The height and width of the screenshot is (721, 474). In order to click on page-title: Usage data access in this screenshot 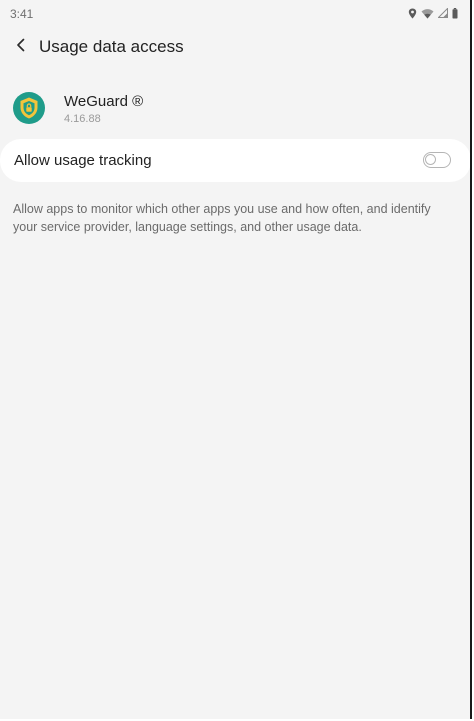, I will do `click(111, 46)`.